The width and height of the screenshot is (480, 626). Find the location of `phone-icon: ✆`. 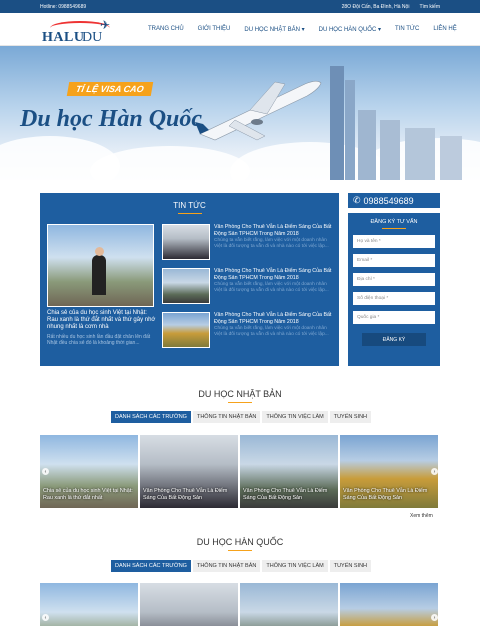

phone-icon: ✆ is located at coordinates (357, 200).